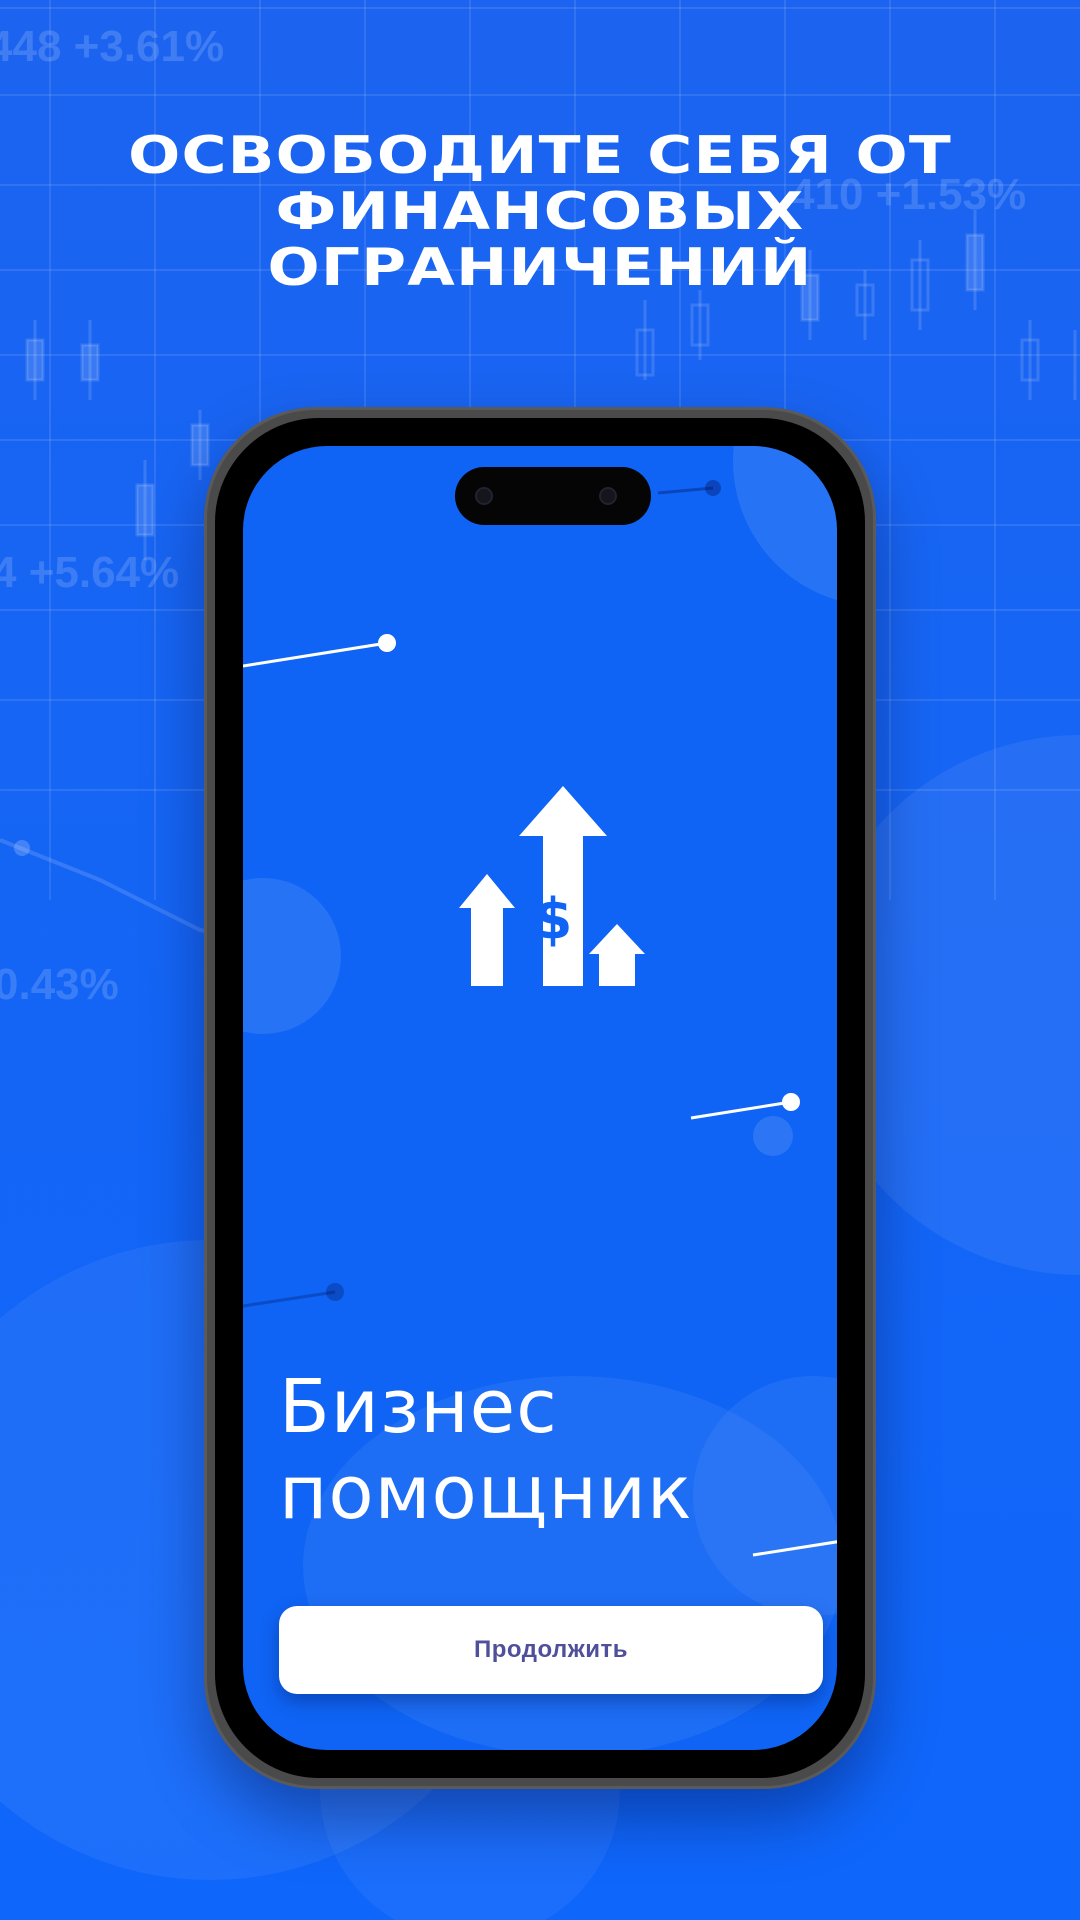  I want to click on dynamic-island, so click(553, 496).